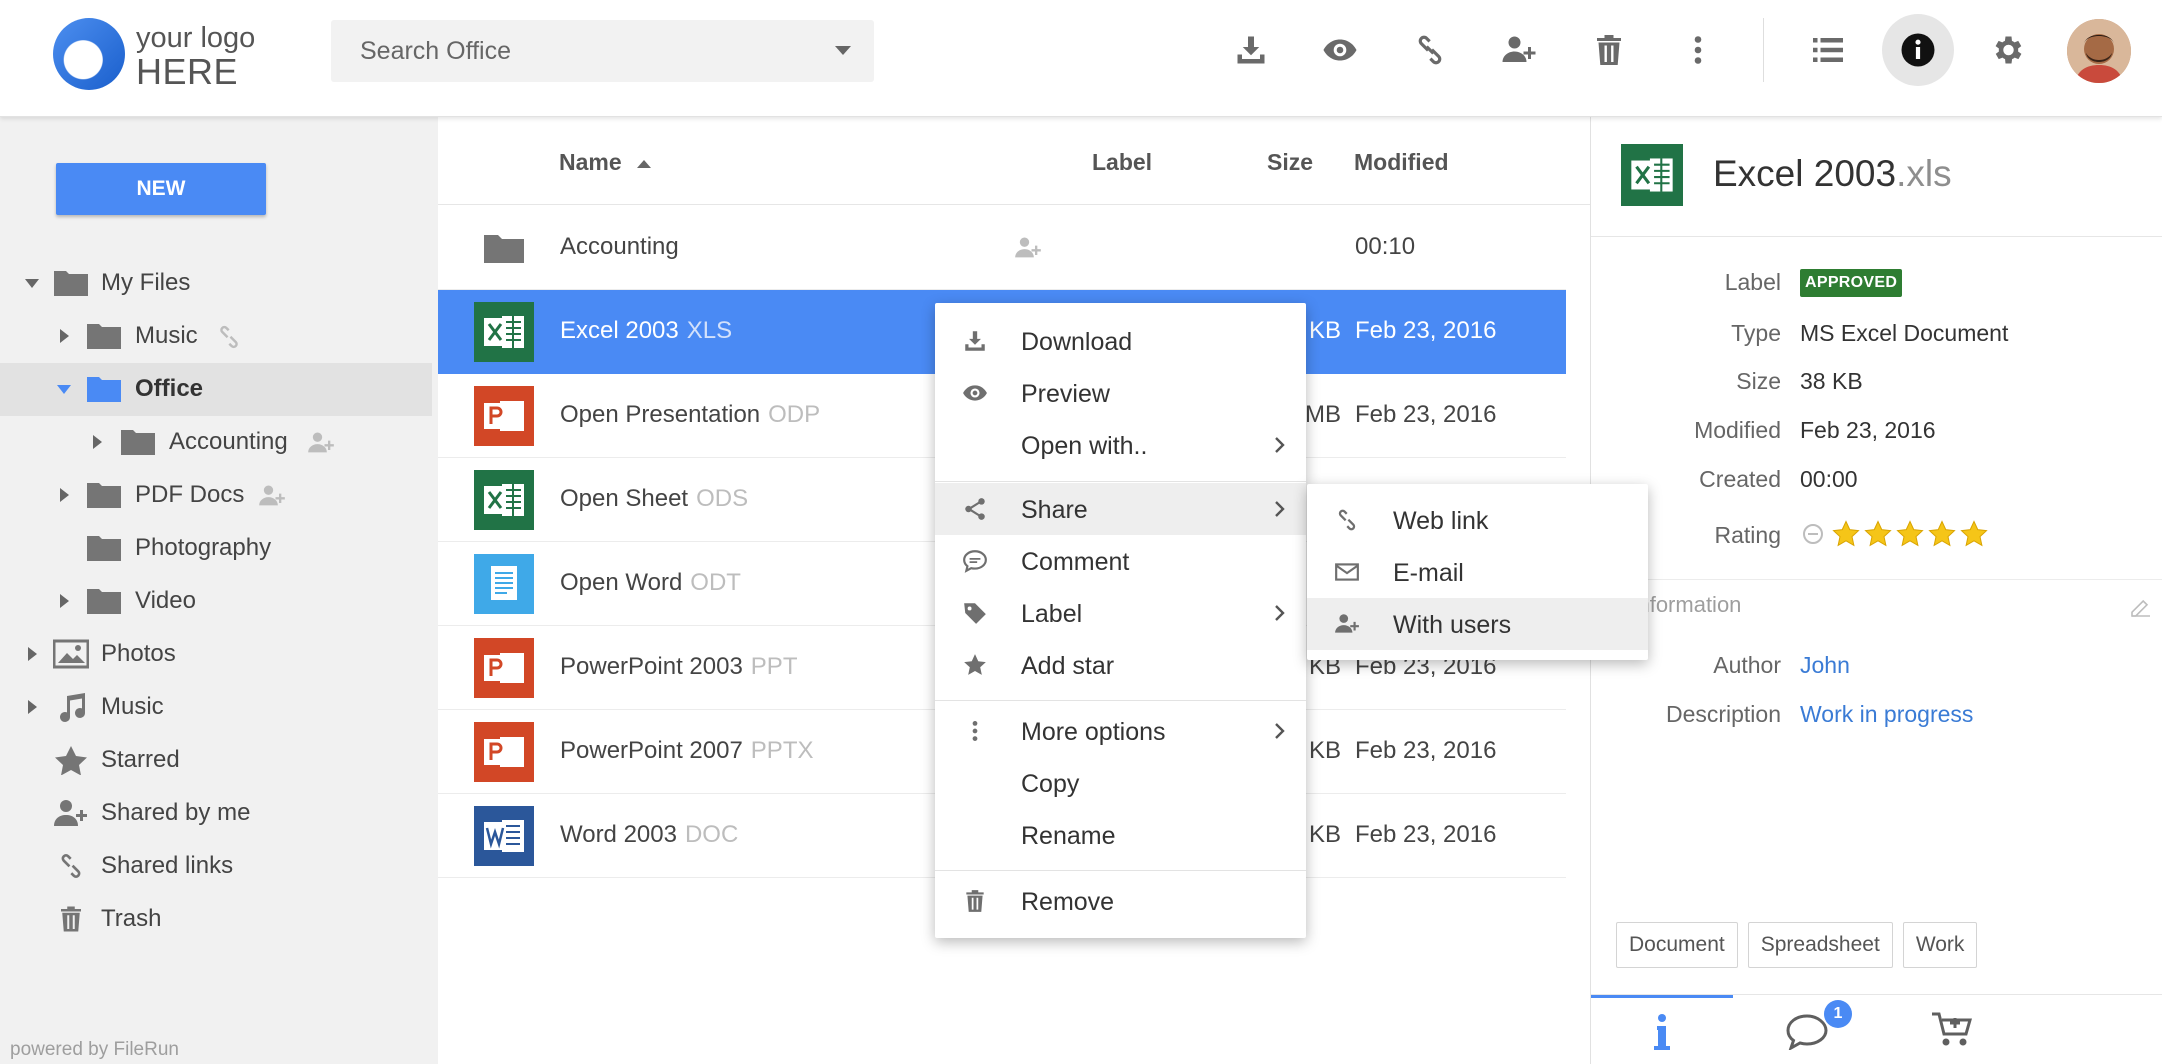 This screenshot has height=1064, width=2162. Describe the element at coordinates (1290, 162) in the screenshot. I see `column-size: Size` at that location.